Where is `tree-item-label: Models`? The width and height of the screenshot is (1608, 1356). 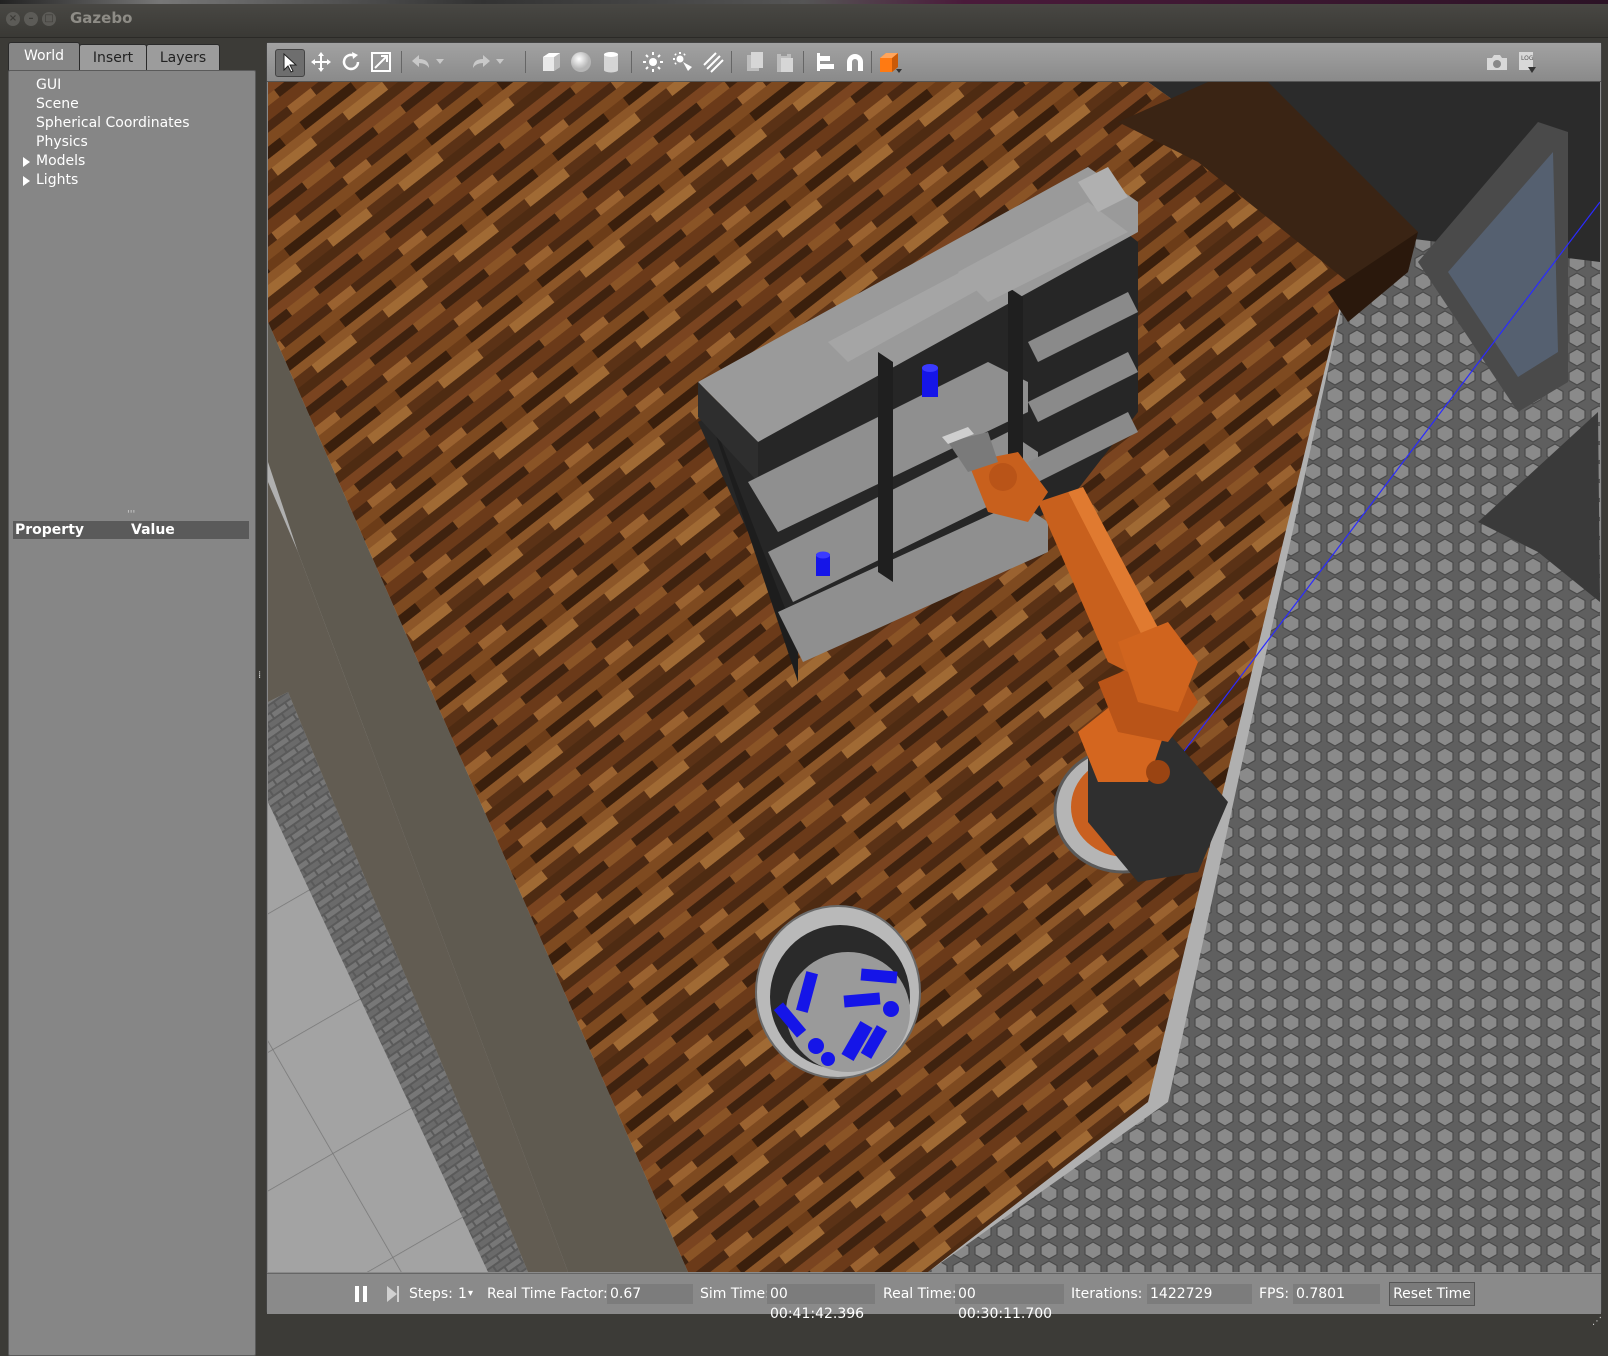
tree-item-label: Models is located at coordinates (61, 161).